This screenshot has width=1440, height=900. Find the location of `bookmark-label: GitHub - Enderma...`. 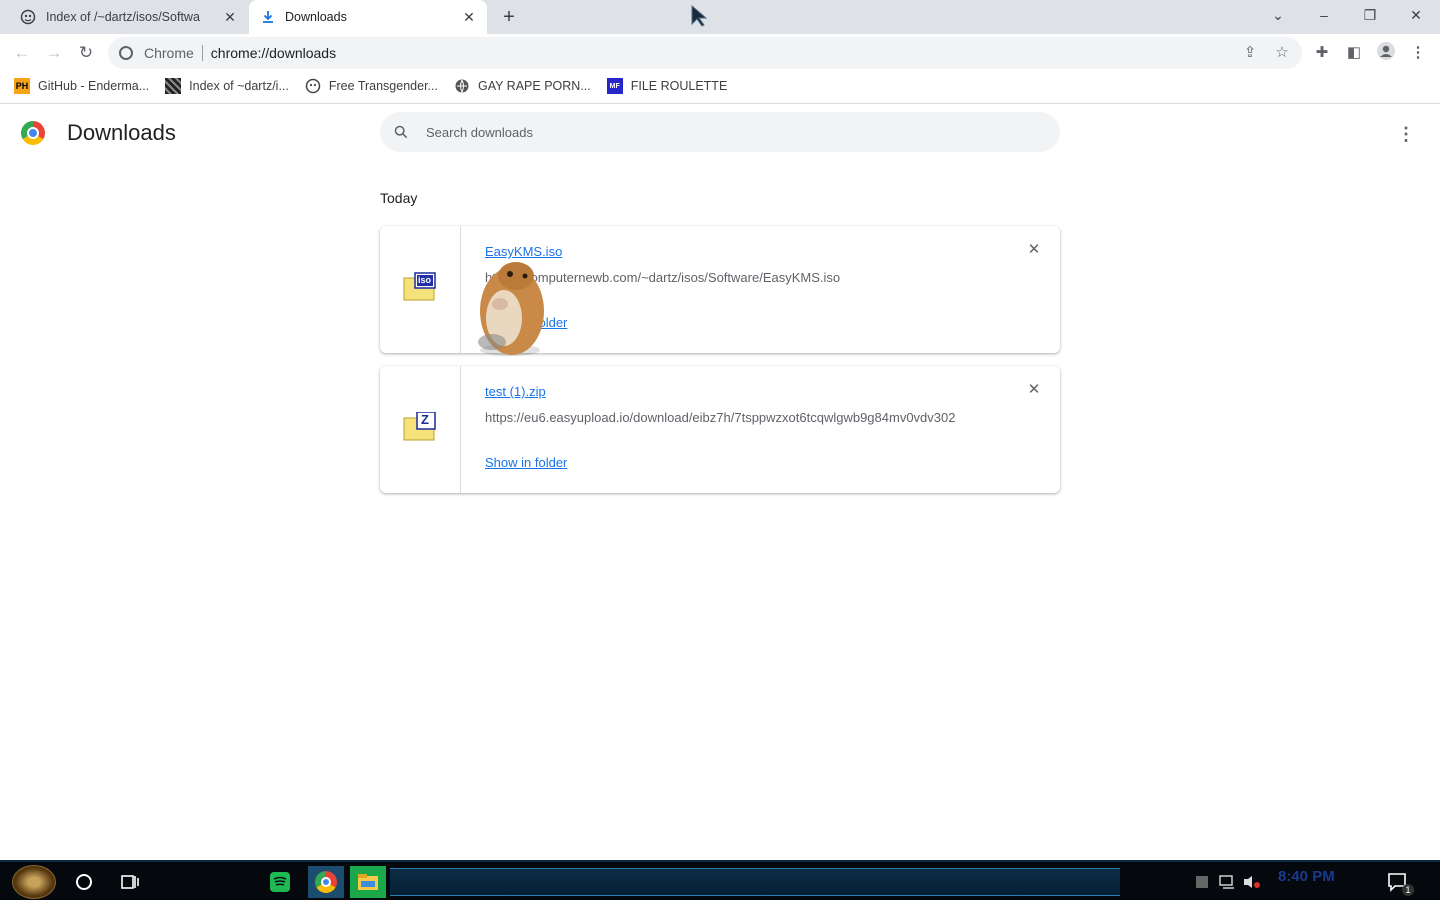

bookmark-label: GitHub - Enderma... is located at coordinates (94, 86).